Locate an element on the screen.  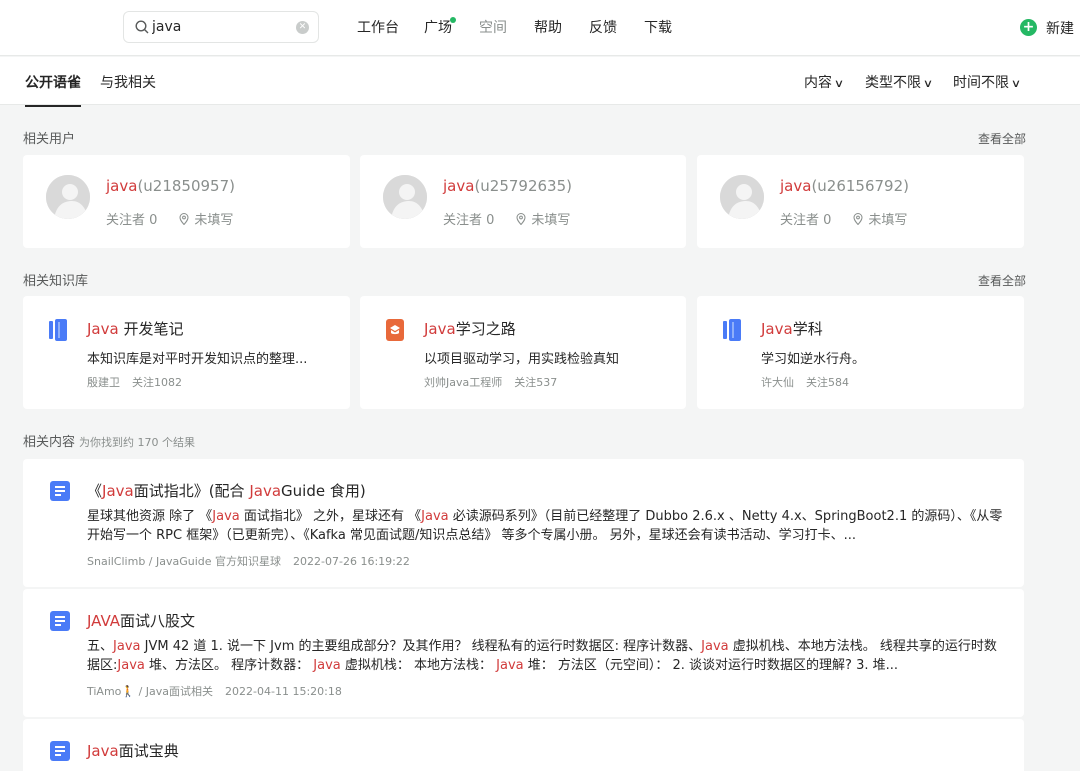
kb-see-all-link: 查看全部 is located at coordinates (1002, 280).